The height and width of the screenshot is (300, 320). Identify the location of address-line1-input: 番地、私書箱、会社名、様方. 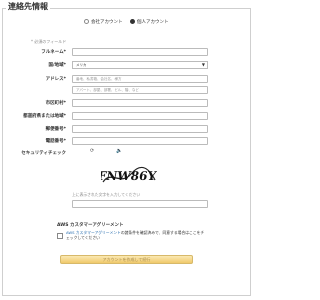
(140, 79).